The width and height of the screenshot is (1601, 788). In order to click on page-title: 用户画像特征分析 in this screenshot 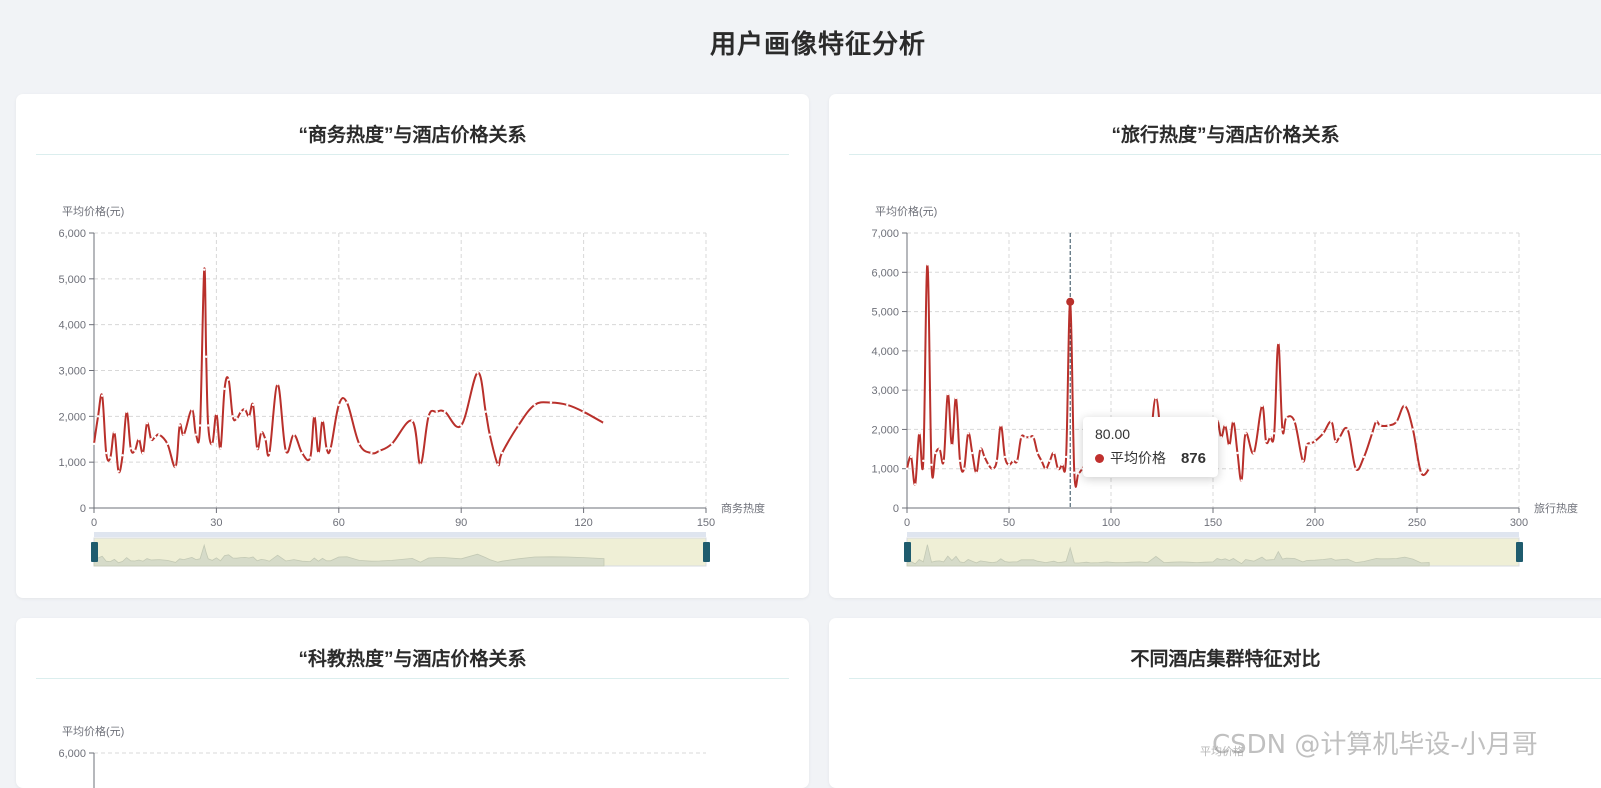, I will do `click(817, 44)`.